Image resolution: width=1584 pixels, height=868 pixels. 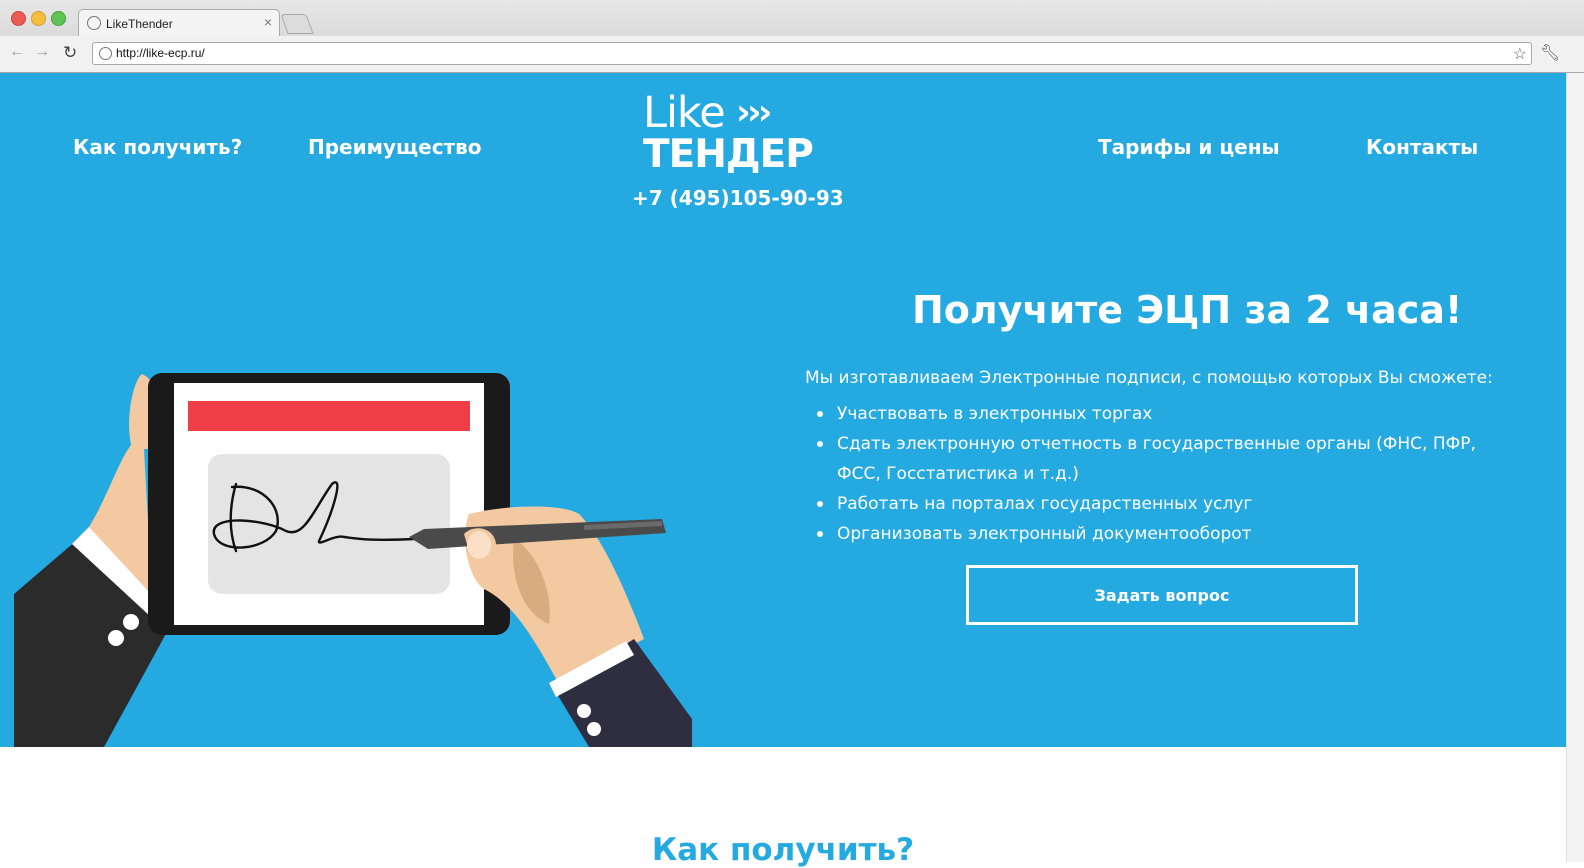 I want to click on site-logo: Like ››› ТЕНДЕР, so click(x=738, y=135).